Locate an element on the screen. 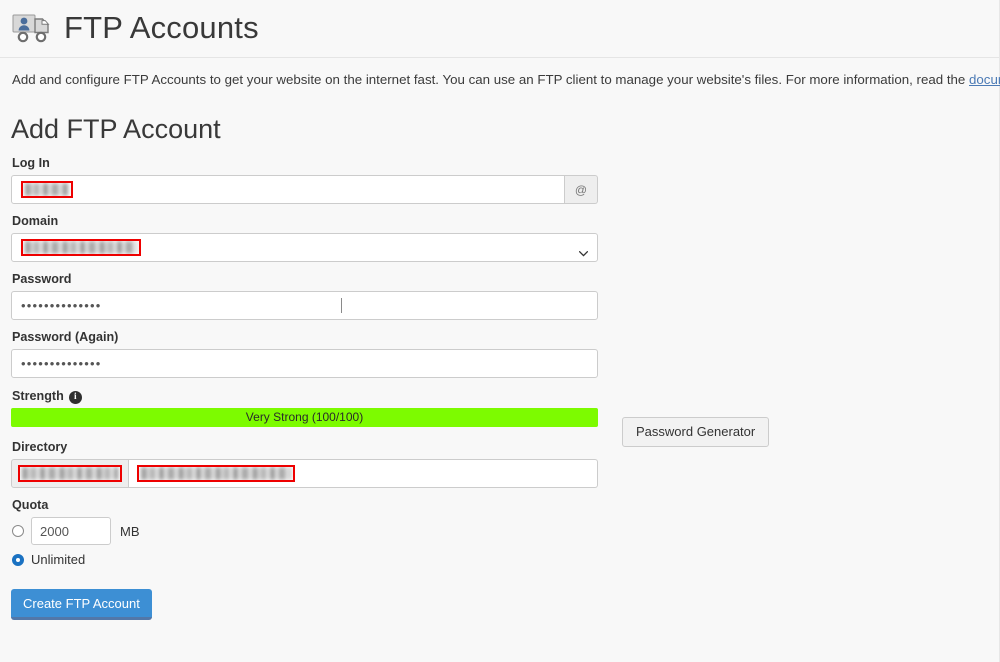  directory-input-group is located at coordinates (304, 473).